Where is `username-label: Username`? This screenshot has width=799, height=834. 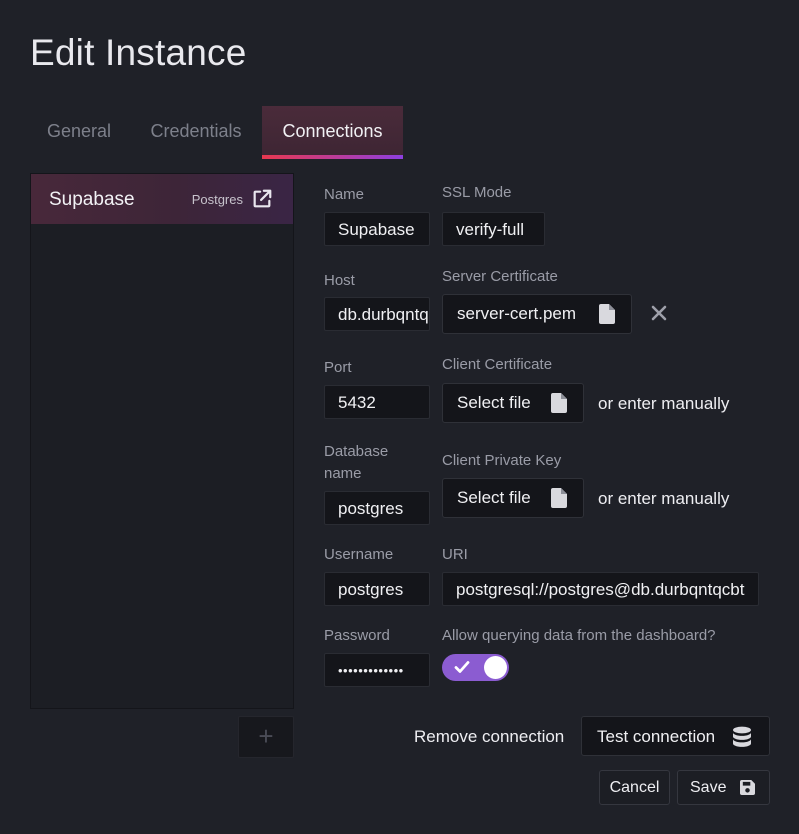
username-label: Username is located at coordinates (359, 554).